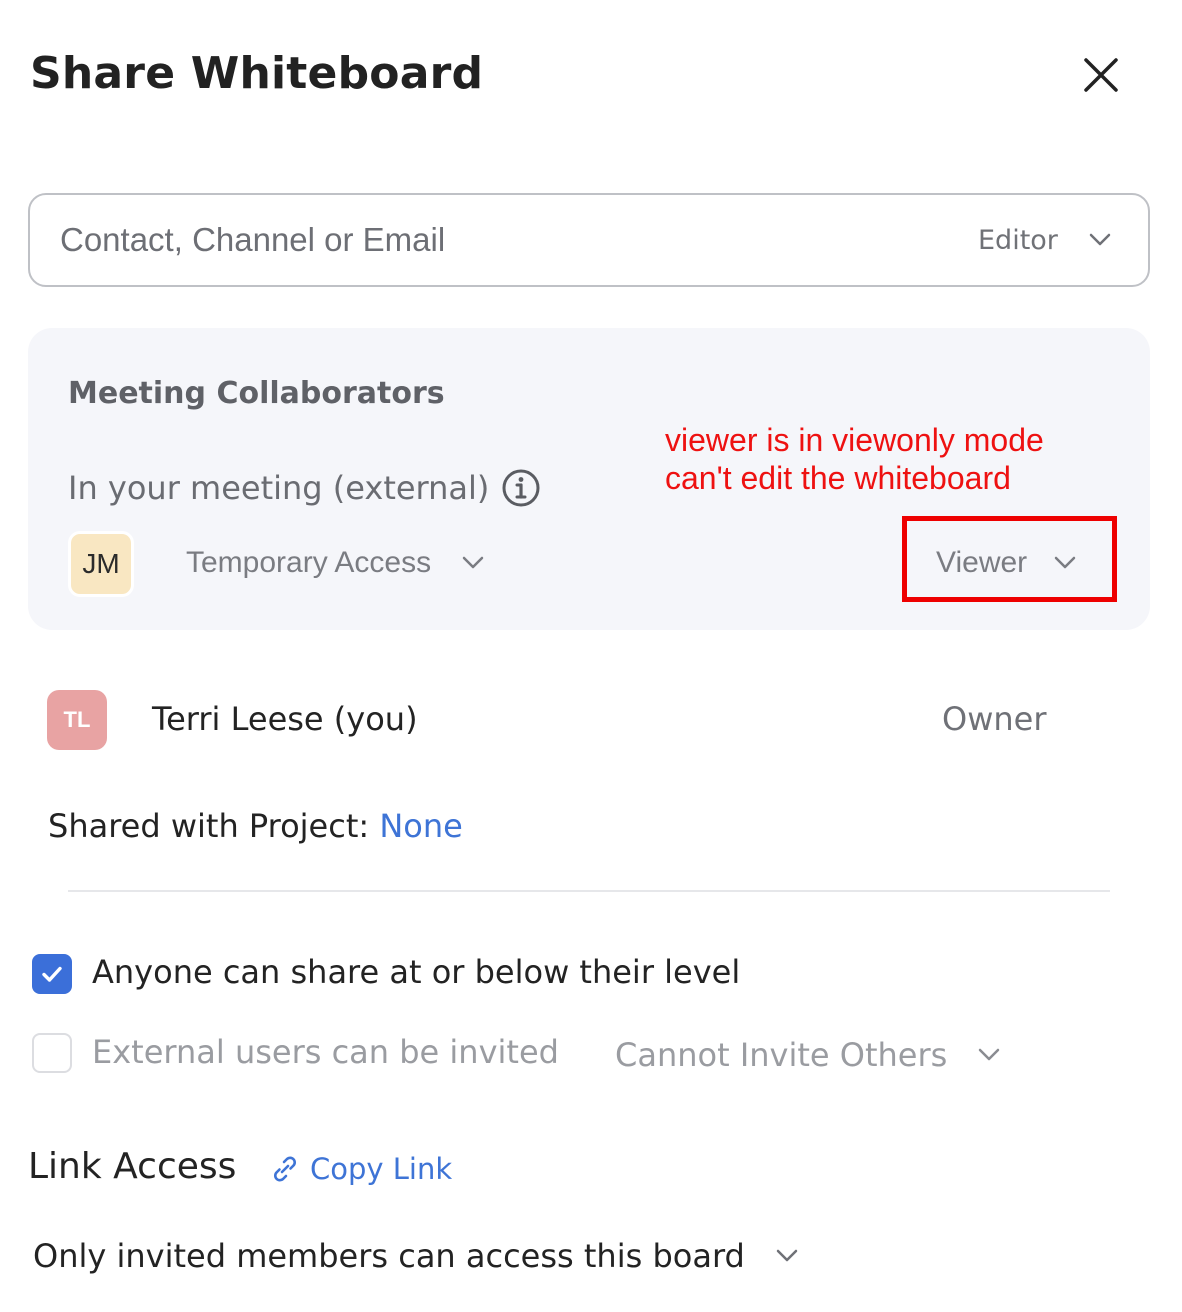  Describe the element at coordinates (485, 240) in the screenshot. I see `contact-search-input` at that location.